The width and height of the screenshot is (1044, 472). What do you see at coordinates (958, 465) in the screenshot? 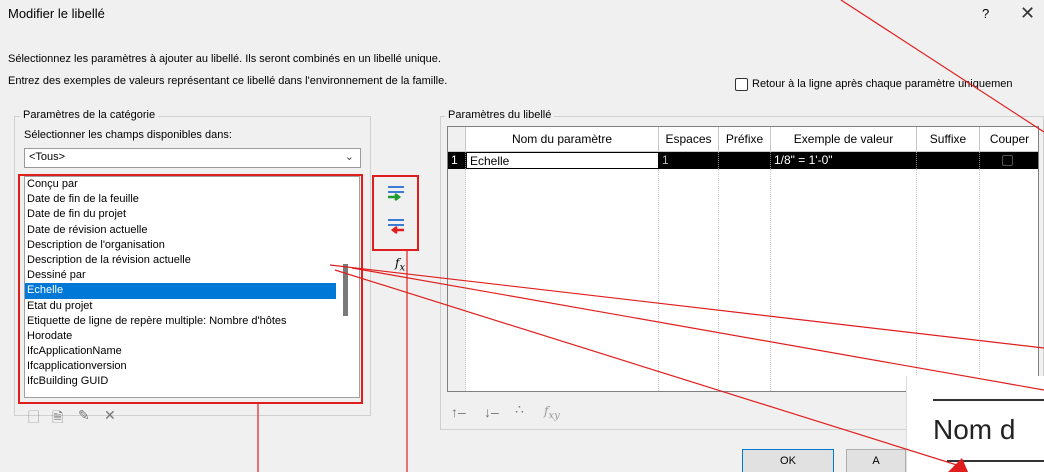
I see `annotation-arrowhead` at bounding box center [958, 465].